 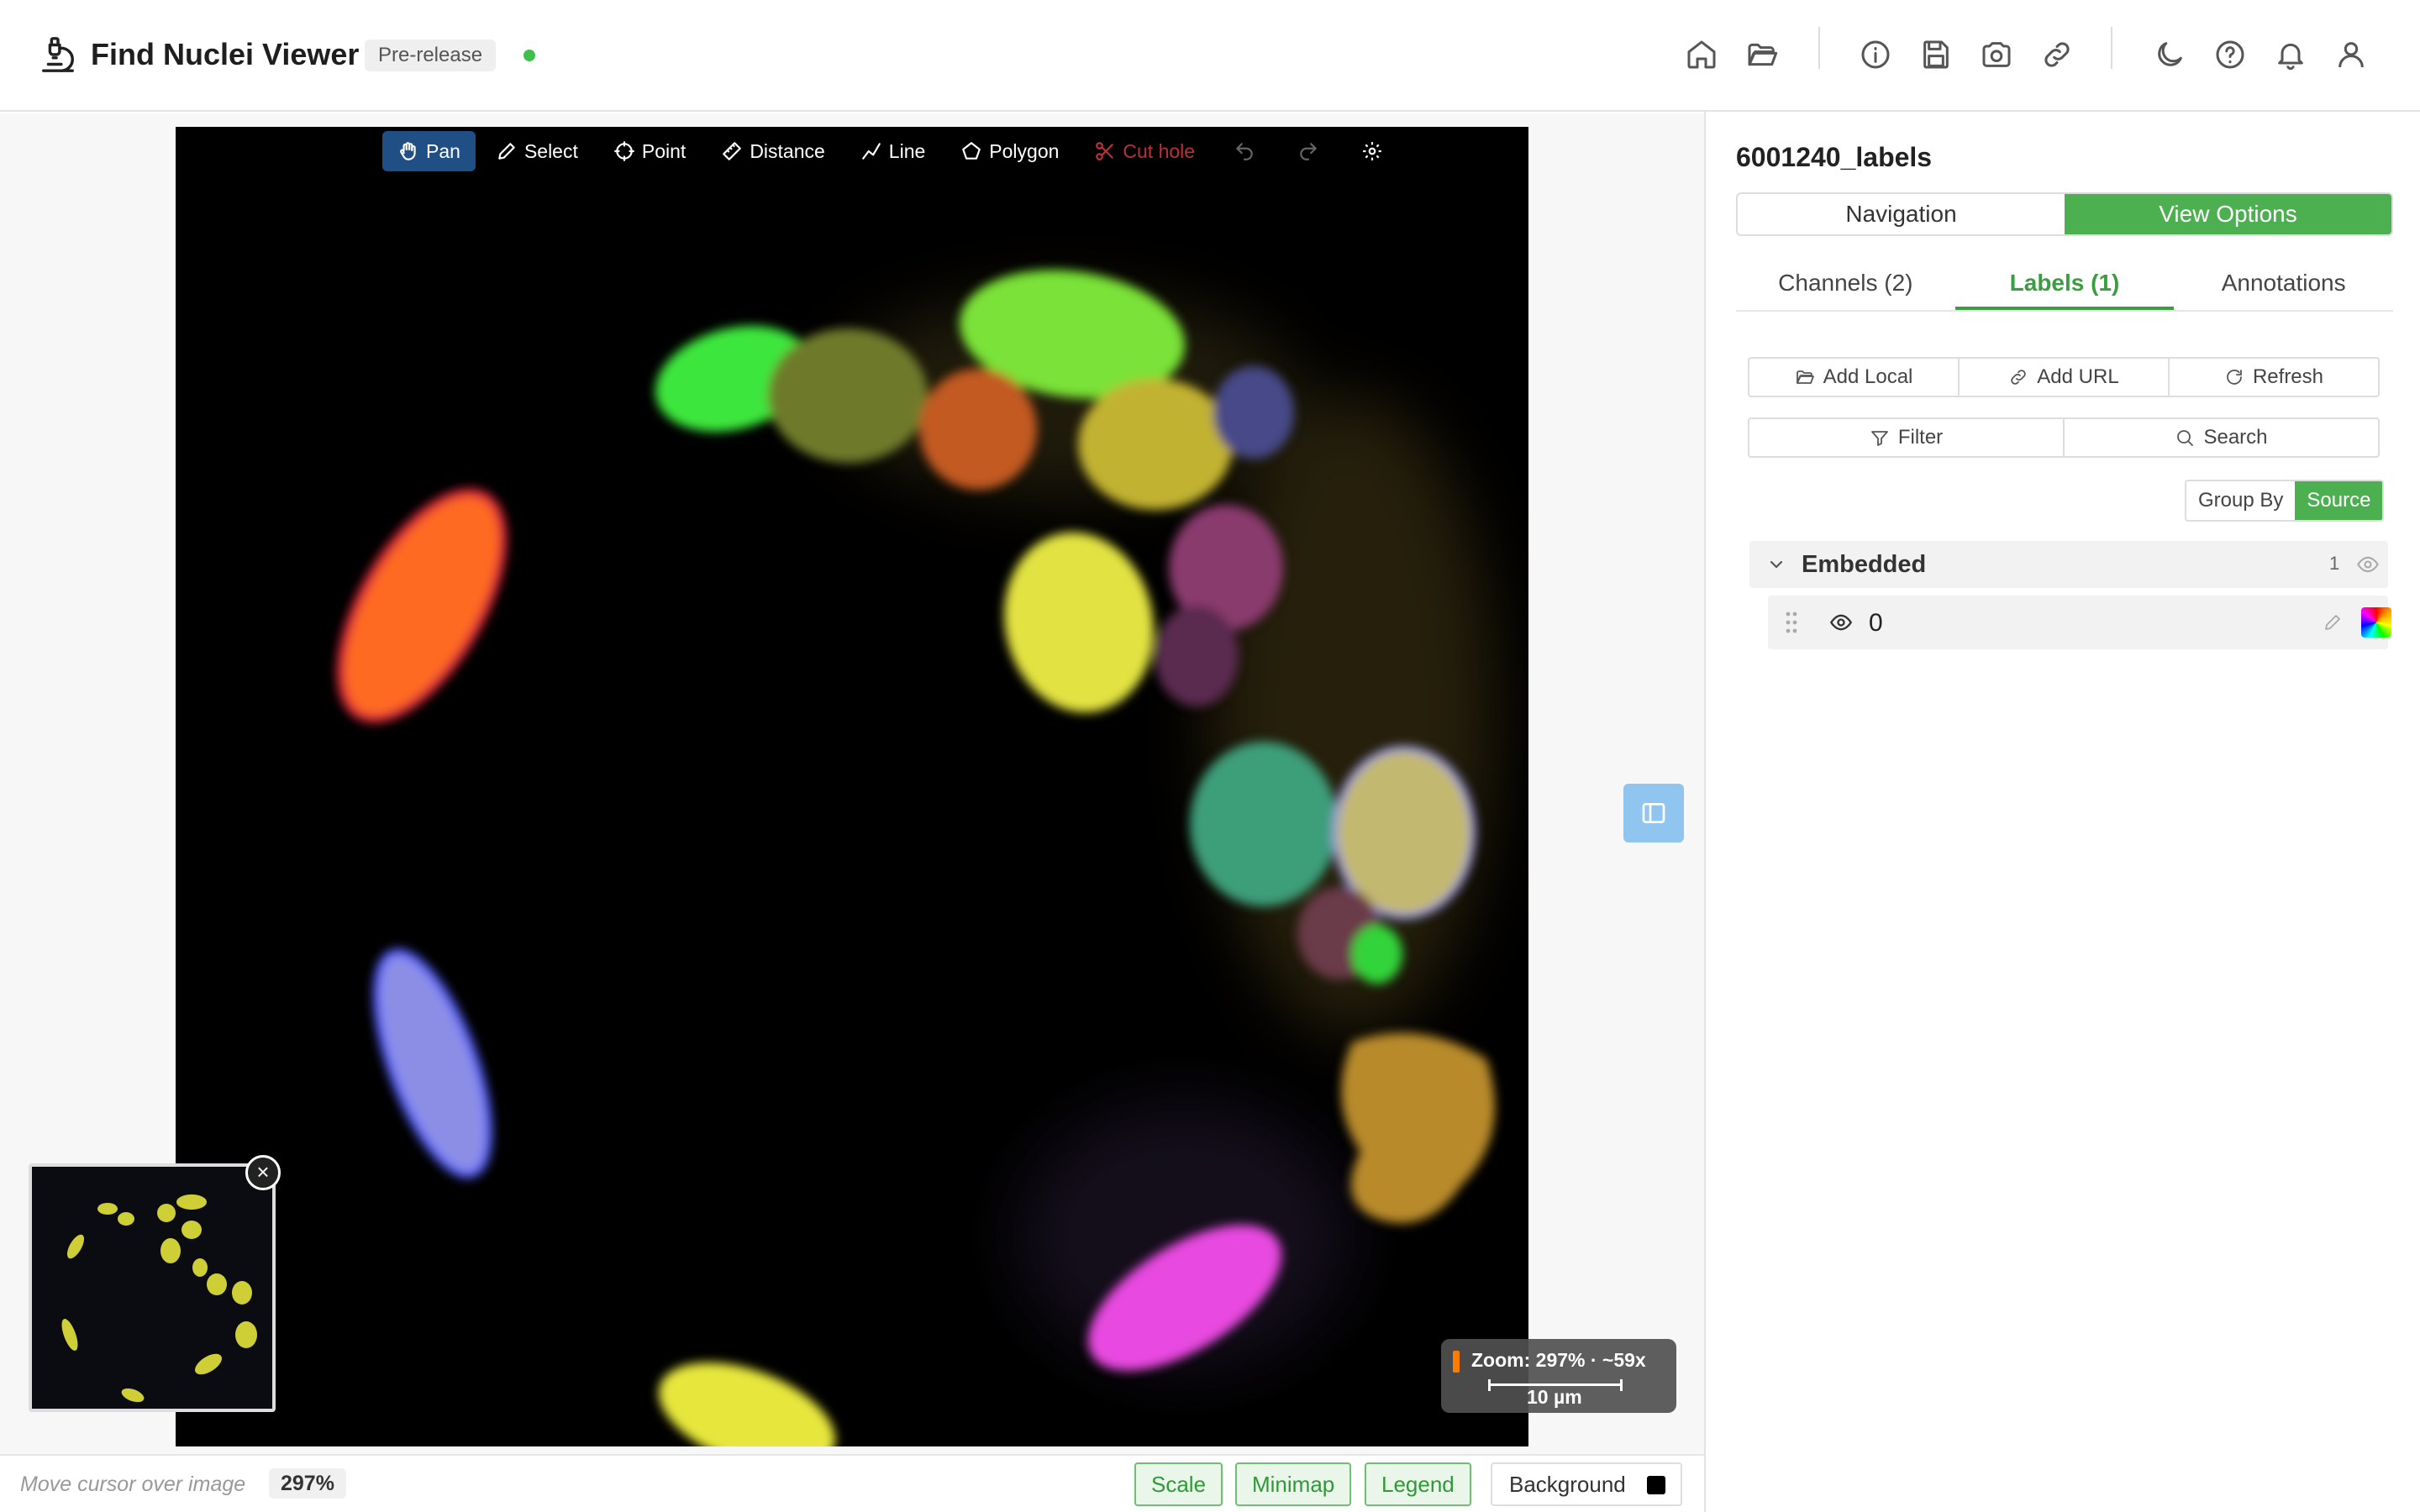 I want to click on filter-button: Filter, so click(x=1907, y=437).